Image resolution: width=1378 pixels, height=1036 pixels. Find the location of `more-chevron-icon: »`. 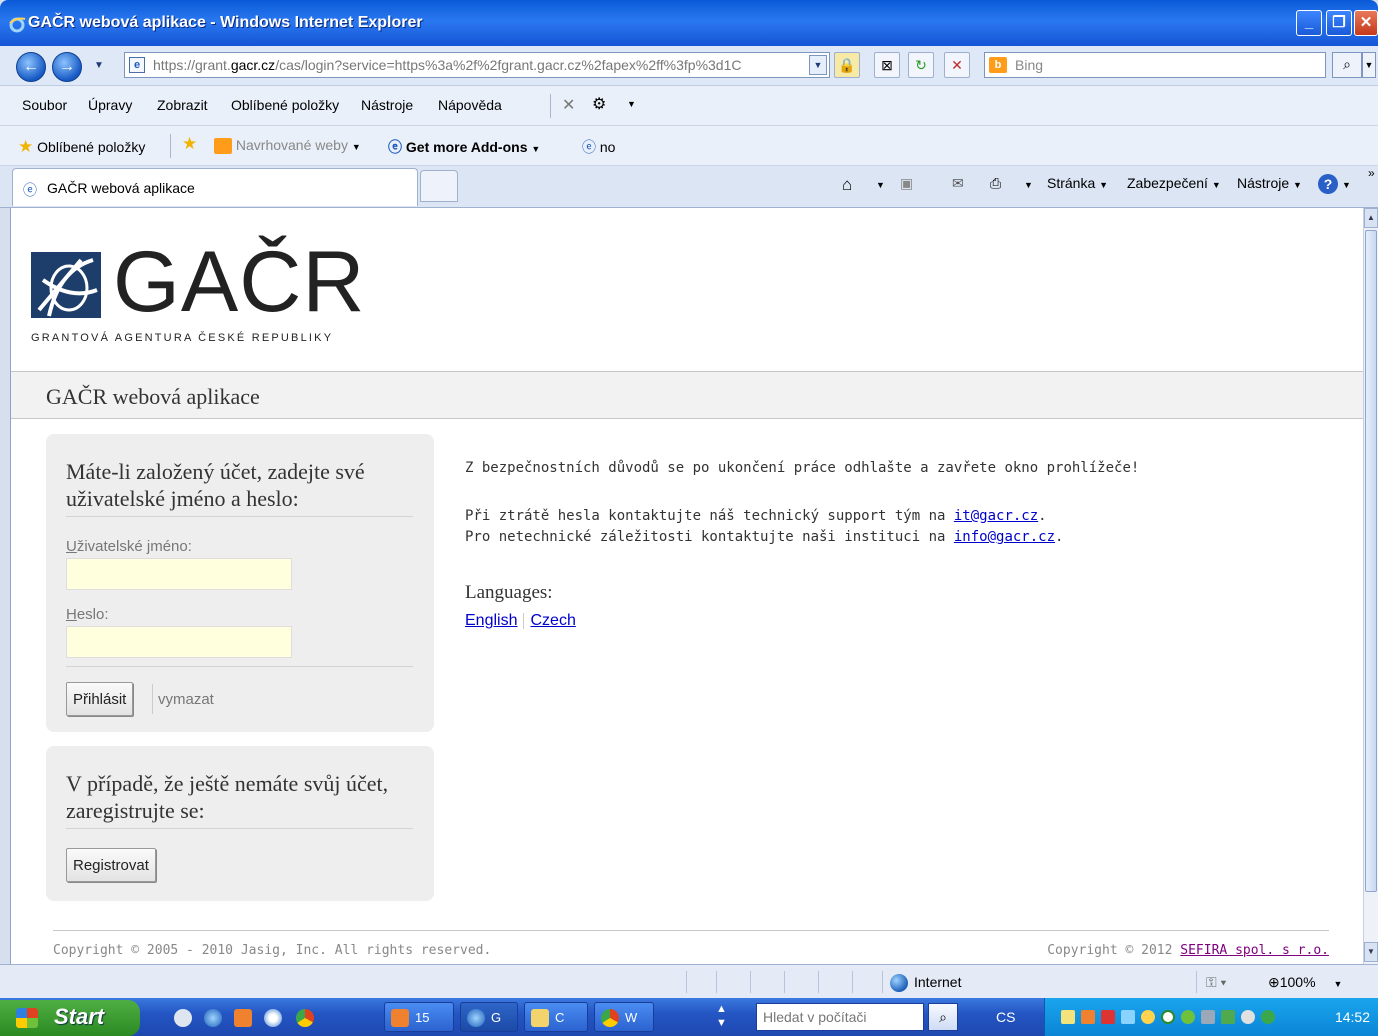

more-chevron-icon: » is located at coordinates (1371, 173).